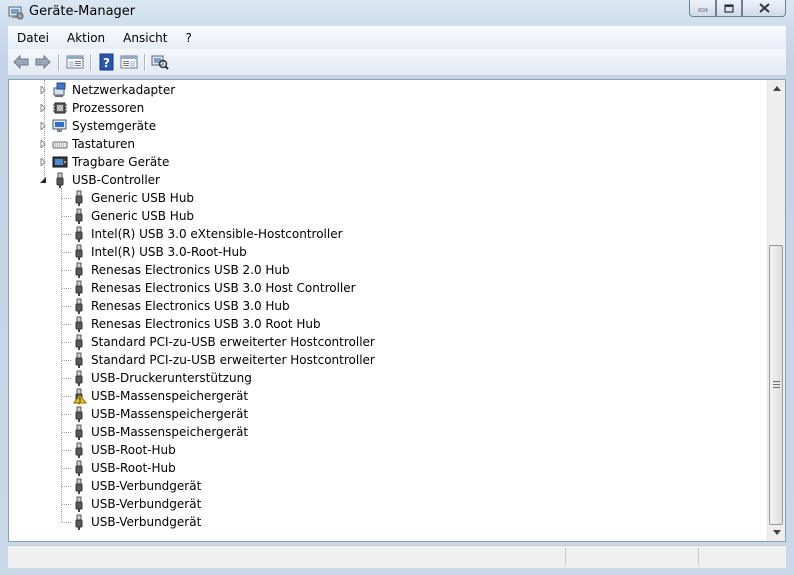 Image resolution: width=794 pixels, height=575 pixels. Describe the element at coordinates (116, 180) in the screenshot. I see `tree-category-label: USB-Controller` at that location.